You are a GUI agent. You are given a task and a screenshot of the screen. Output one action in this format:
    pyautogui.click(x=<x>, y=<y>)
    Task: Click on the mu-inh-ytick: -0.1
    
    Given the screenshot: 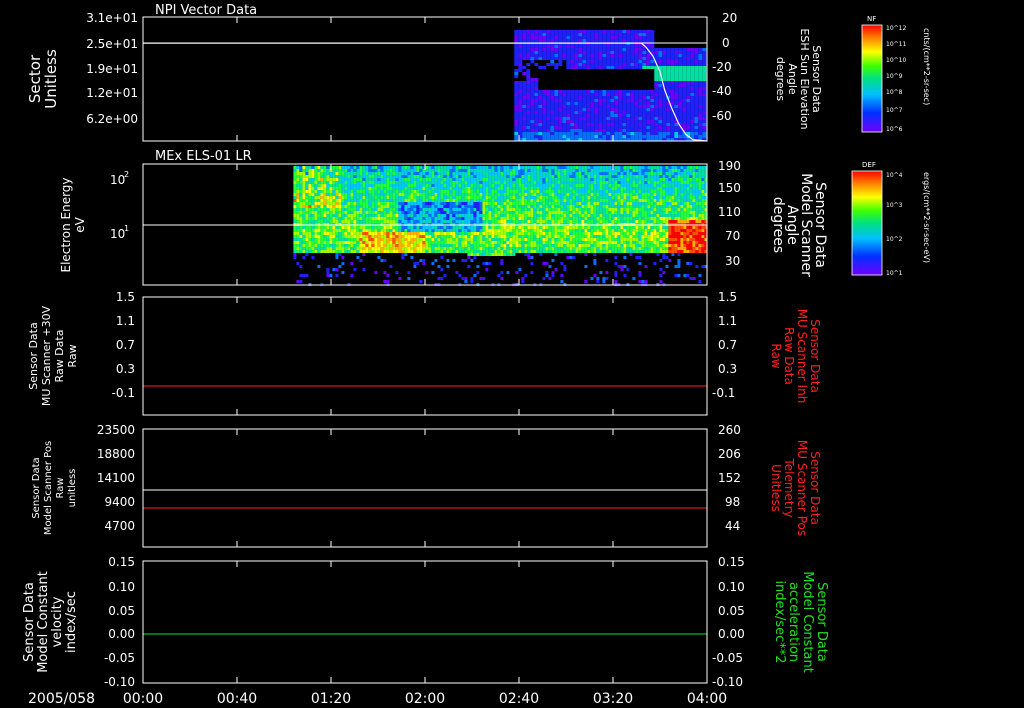 What is the action you would take?
    pyautogui.click(x=123, y=393)
    